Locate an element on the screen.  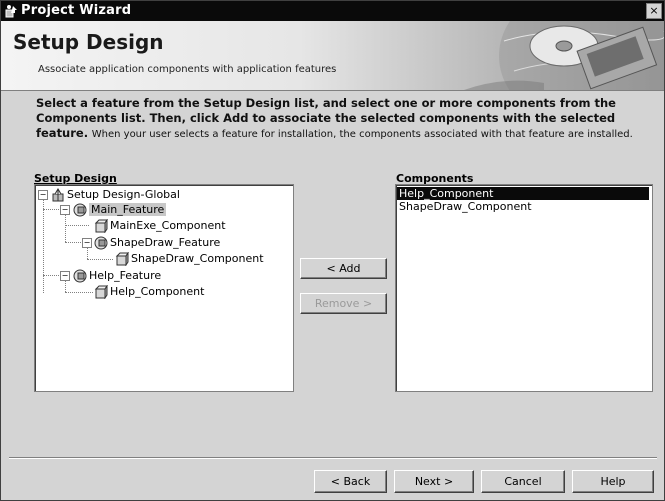
tree-node-label: ShapeDraw_Component is located at coordinates (197, 258).